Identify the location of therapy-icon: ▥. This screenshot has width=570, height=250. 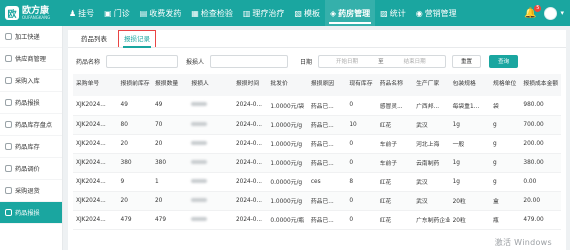
(246, 13).